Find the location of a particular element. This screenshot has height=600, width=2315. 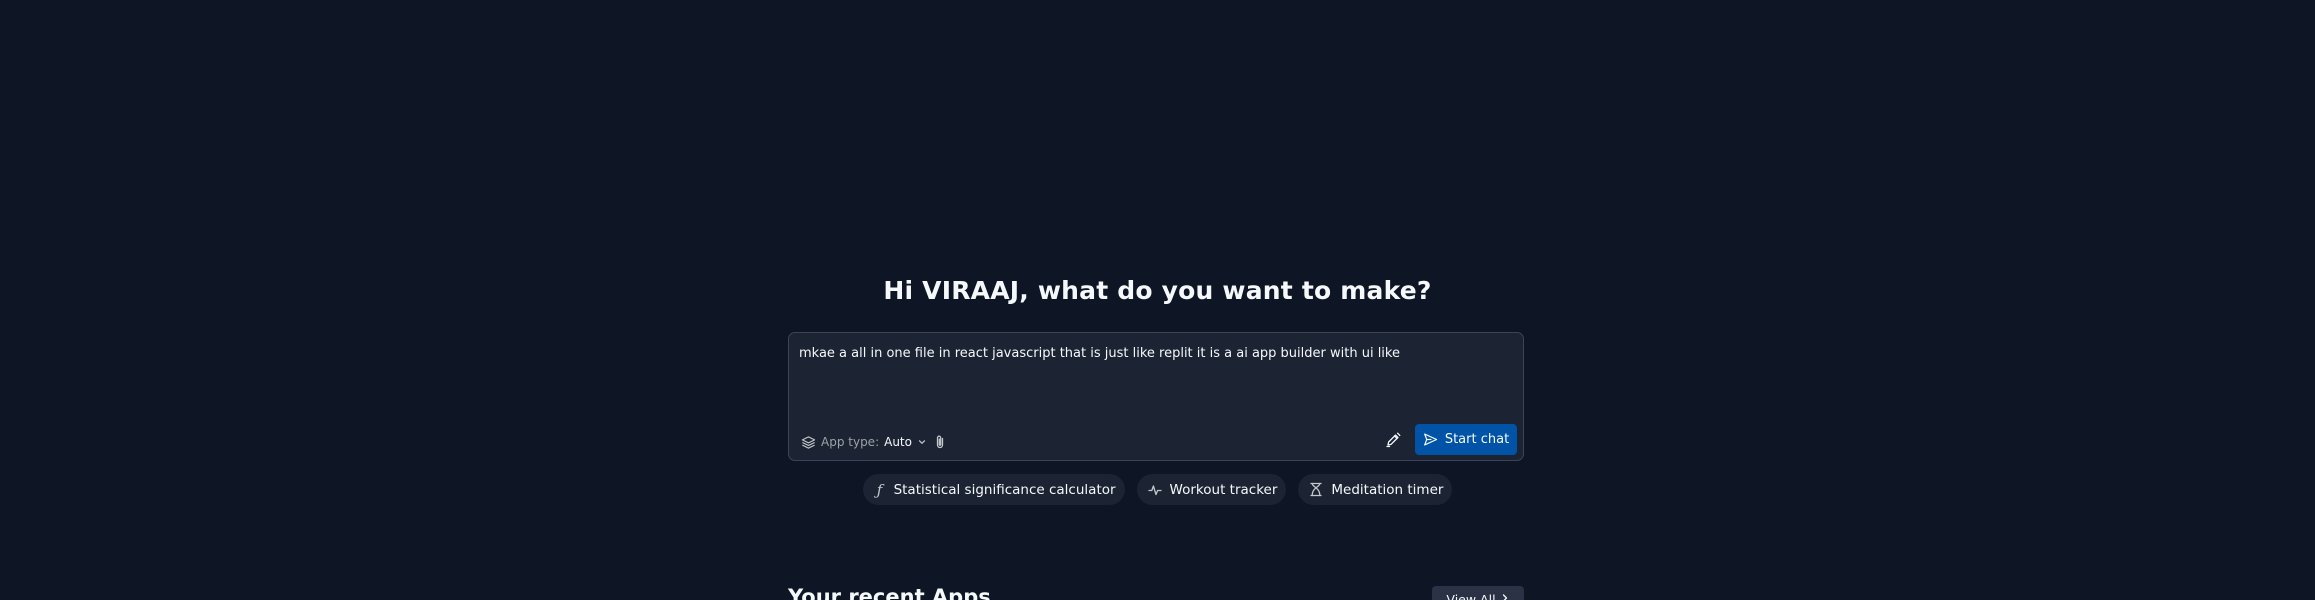

suggestion-chip-meditation-timer: Meditation timer is located at coordinates (1375, 489).